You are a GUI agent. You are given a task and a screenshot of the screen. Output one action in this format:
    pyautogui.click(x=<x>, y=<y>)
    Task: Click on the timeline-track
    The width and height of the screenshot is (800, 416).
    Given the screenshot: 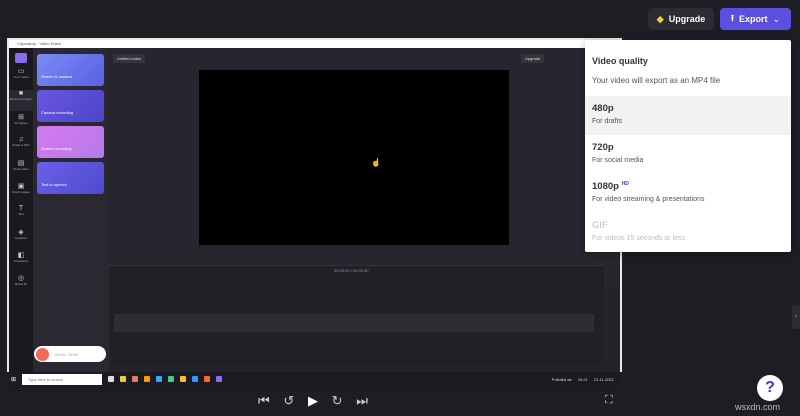 What is the action you would take?
    pyautogui.click(x=354, y=323)
    